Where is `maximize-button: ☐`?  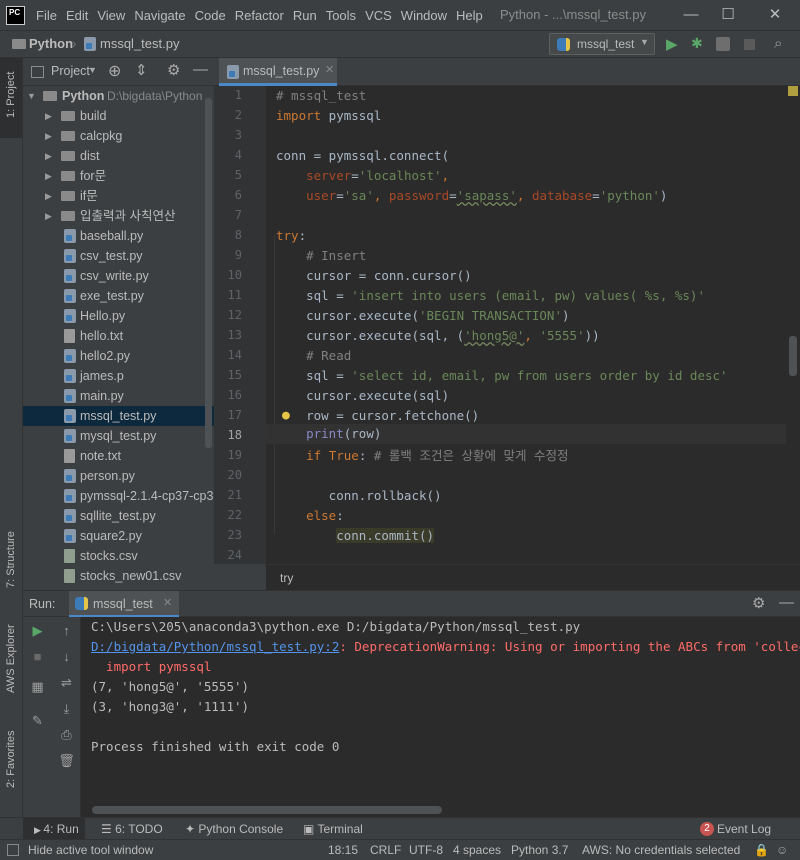
maximize-button: ☐ is located at coordinates (728, 15).